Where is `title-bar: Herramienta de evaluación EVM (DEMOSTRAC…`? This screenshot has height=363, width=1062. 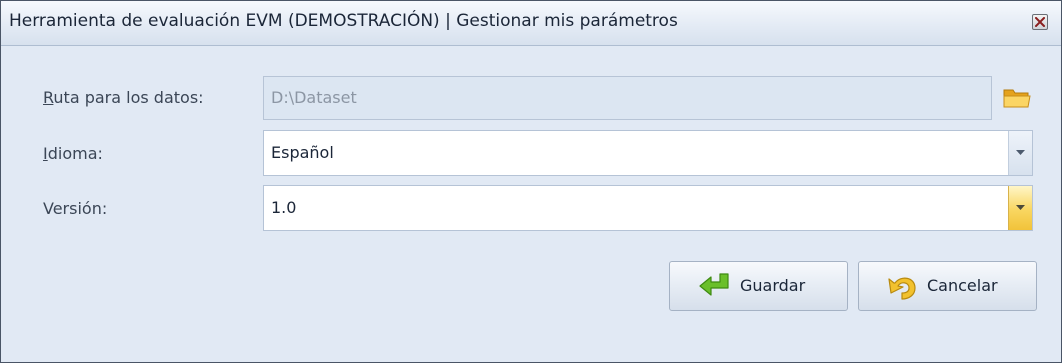
title-bar: Herramienta de evaluación EVM (DEMOSTRAC… is located at coordinates (531, 23).